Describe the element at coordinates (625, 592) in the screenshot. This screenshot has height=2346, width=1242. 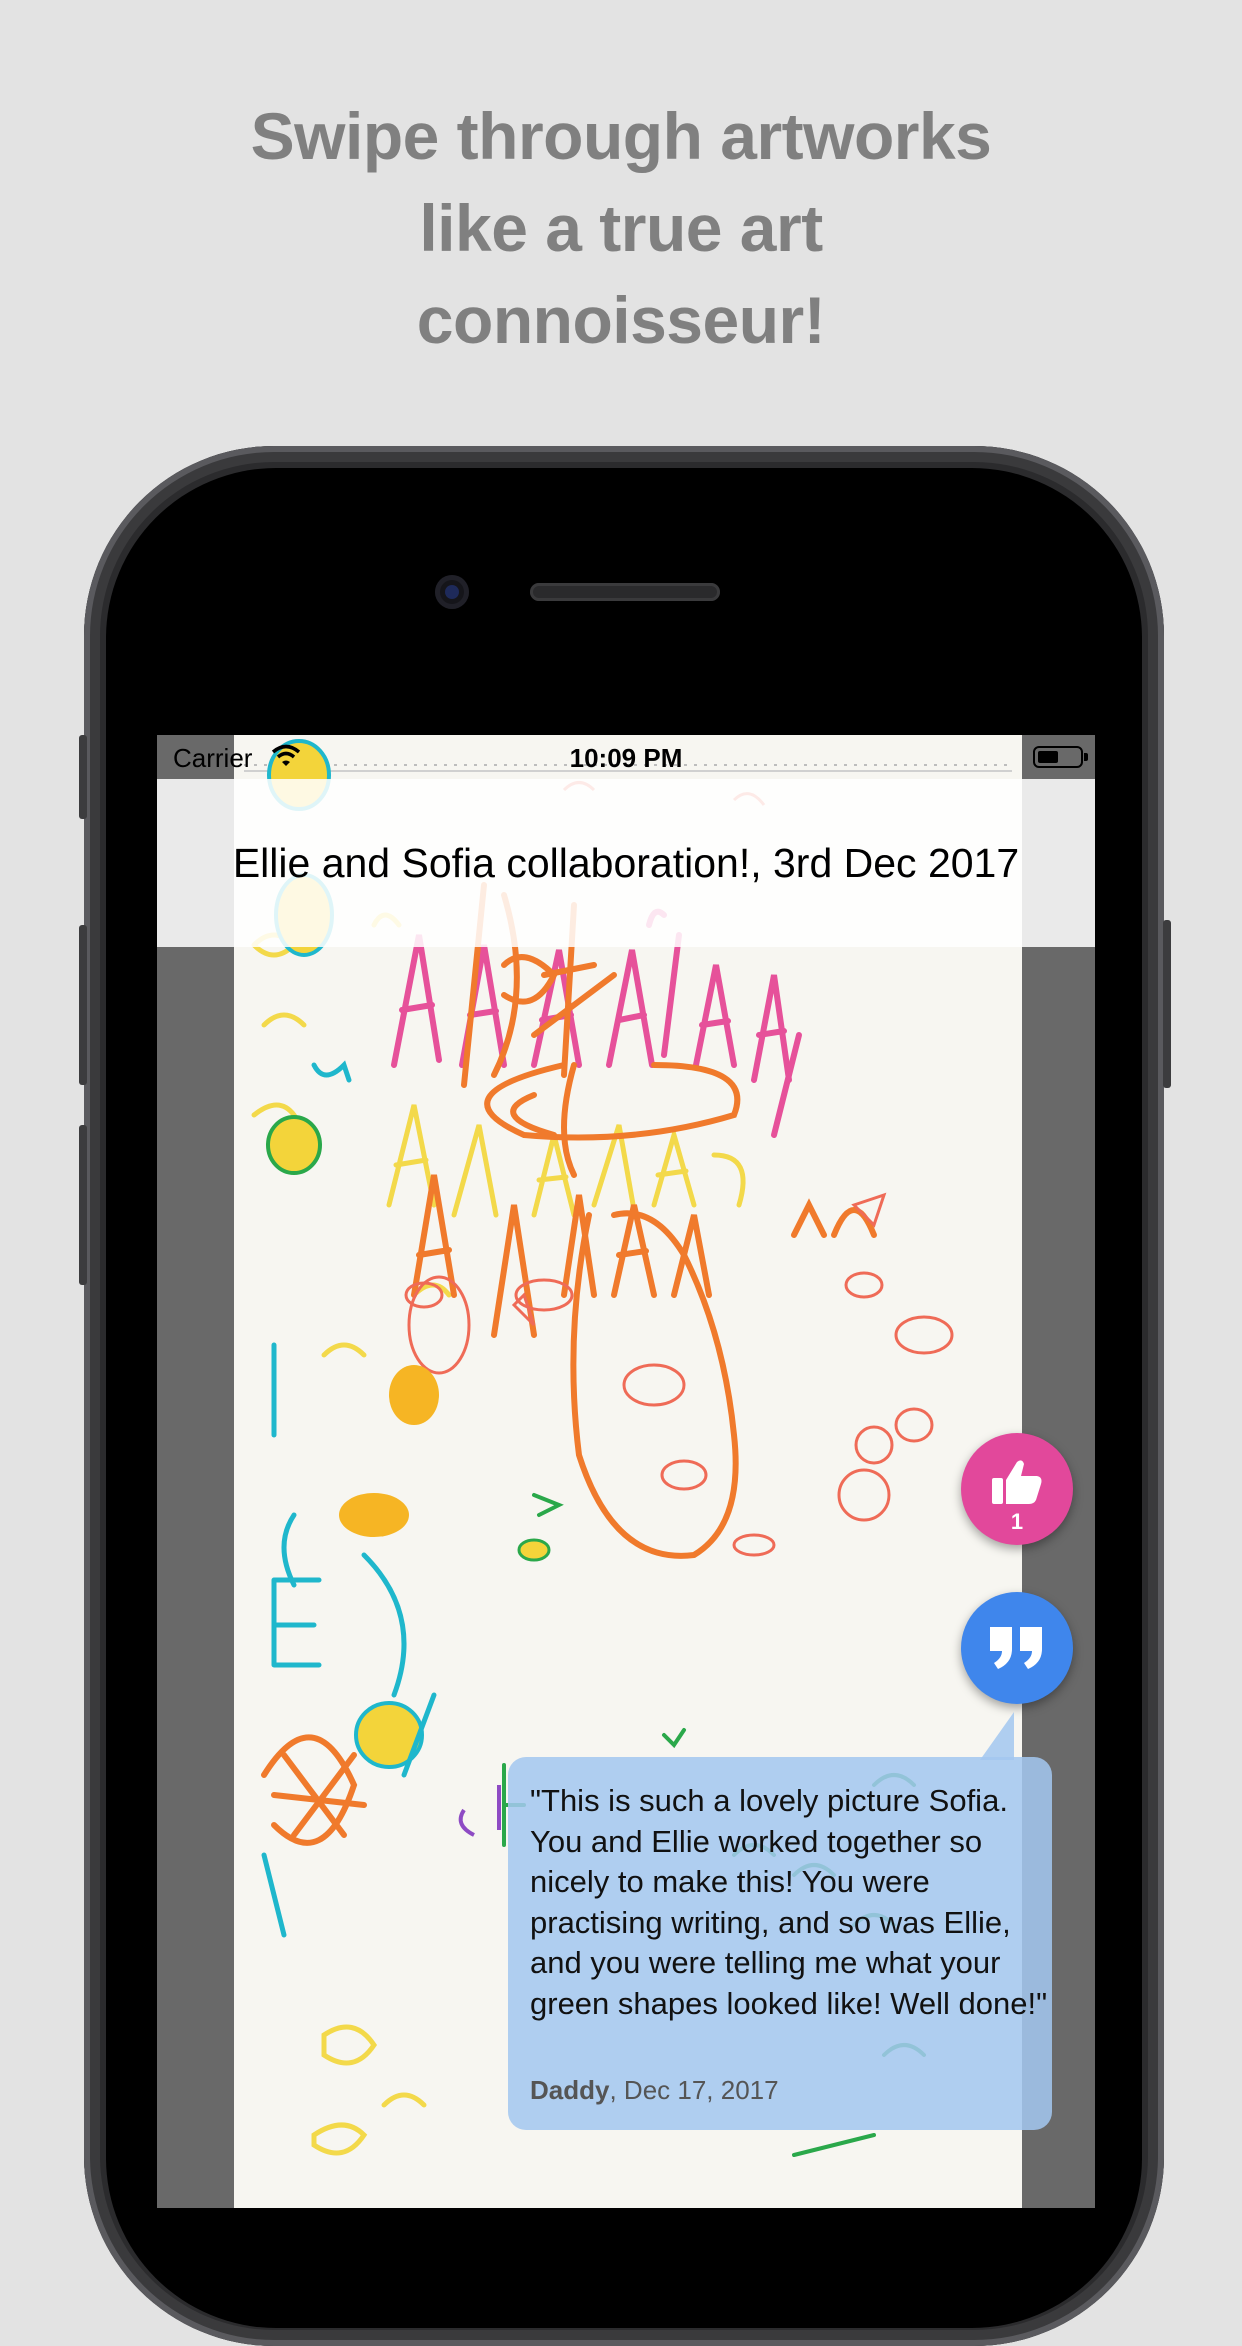
I see `earpiece-speaker` at that location.